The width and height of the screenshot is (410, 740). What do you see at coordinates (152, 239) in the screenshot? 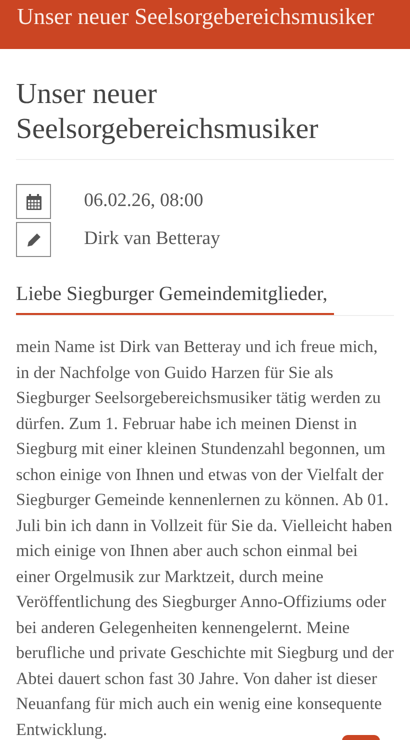
I see `post-author: Dirk van Betteray` at bounding box center [152, 239].